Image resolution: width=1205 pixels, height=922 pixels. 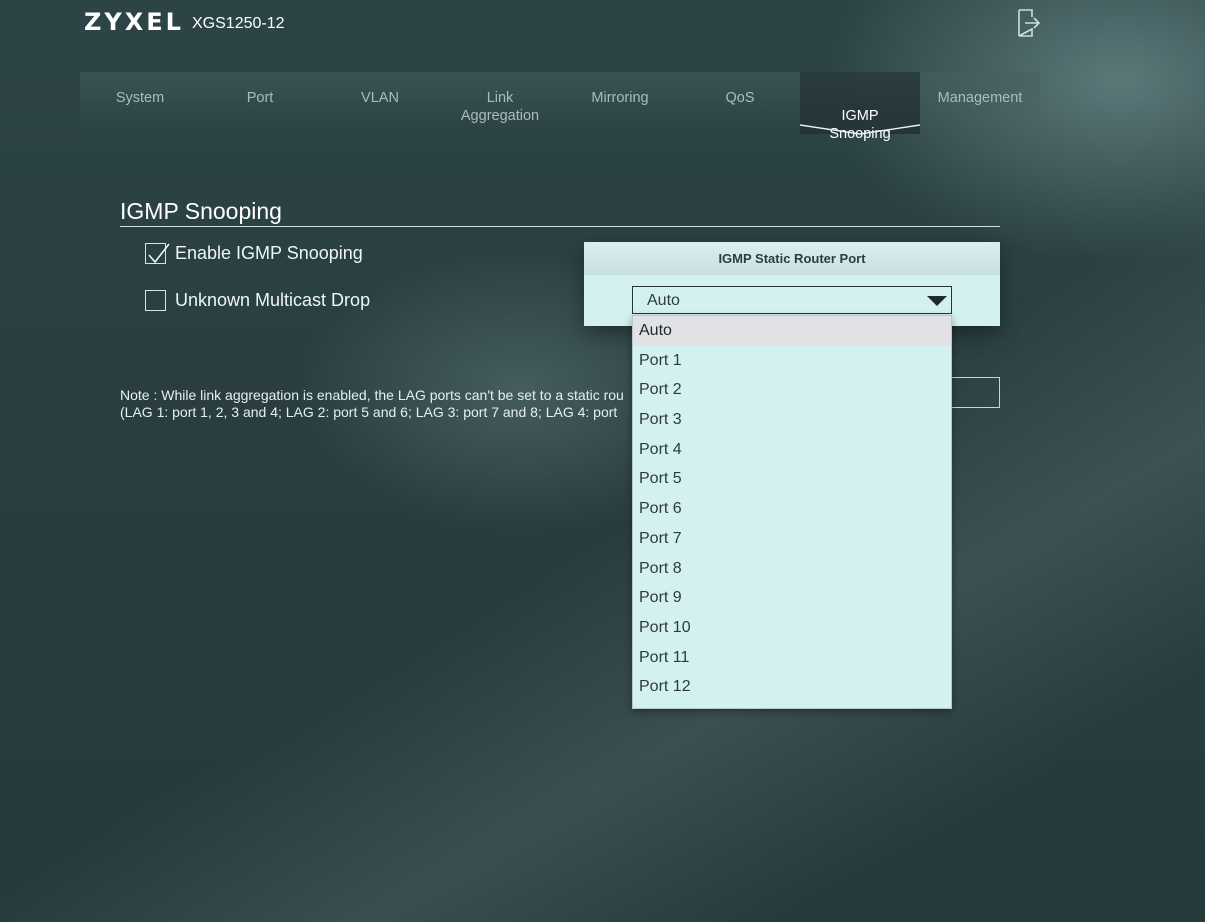 What do you see at coordinates (860, 107) in the screenshot?
I see `tab-igmp-snooping: IGMP Snooping` at bounding box center [860, 107].